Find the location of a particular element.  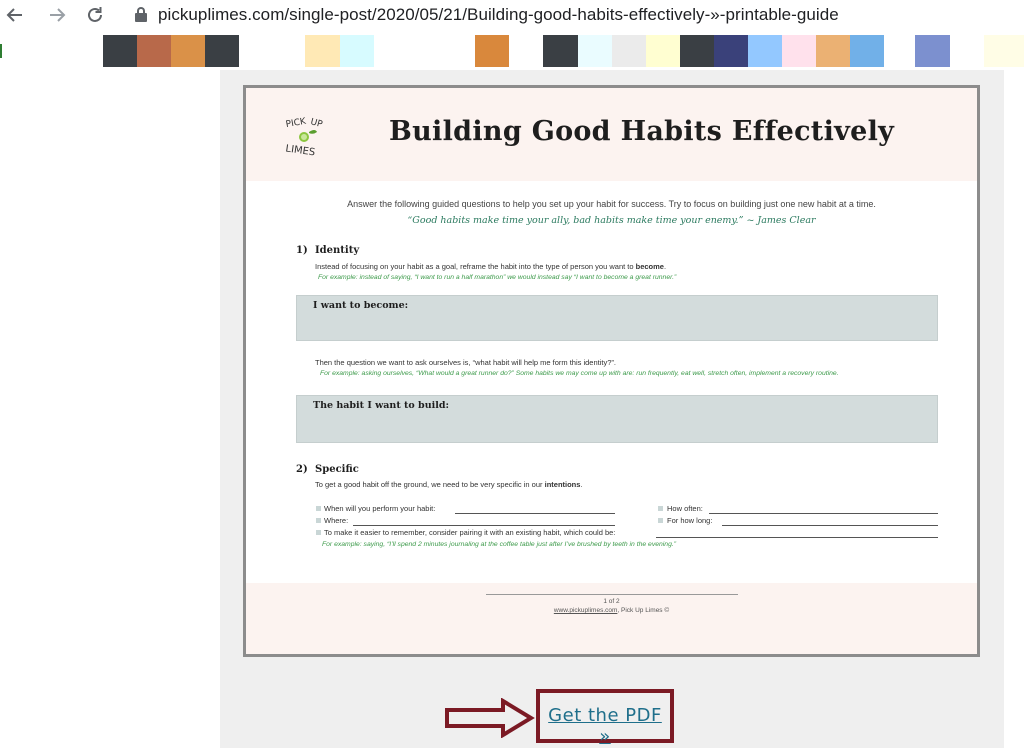

svg-text: PICK is located at coordinates (296, 124).